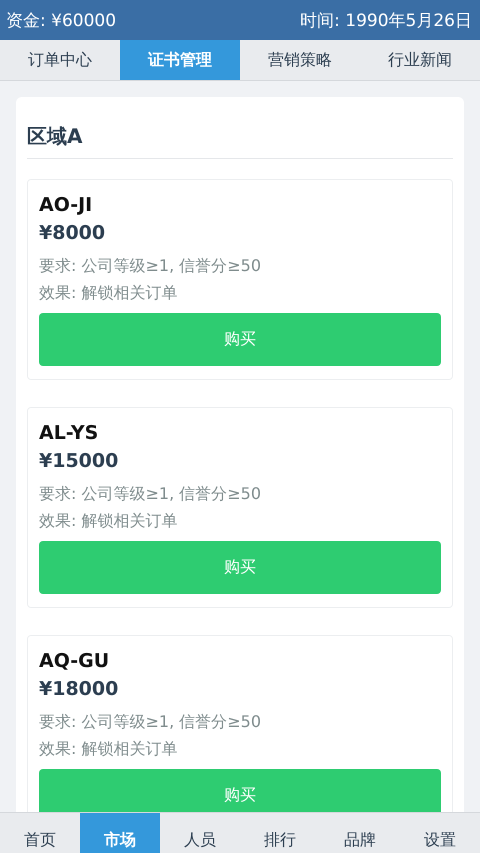  What do you see at coordinates (386, 21) in the screenshot?
I see `date-label: 时间: 1990年5月26日` at bounding box center [386, 21].